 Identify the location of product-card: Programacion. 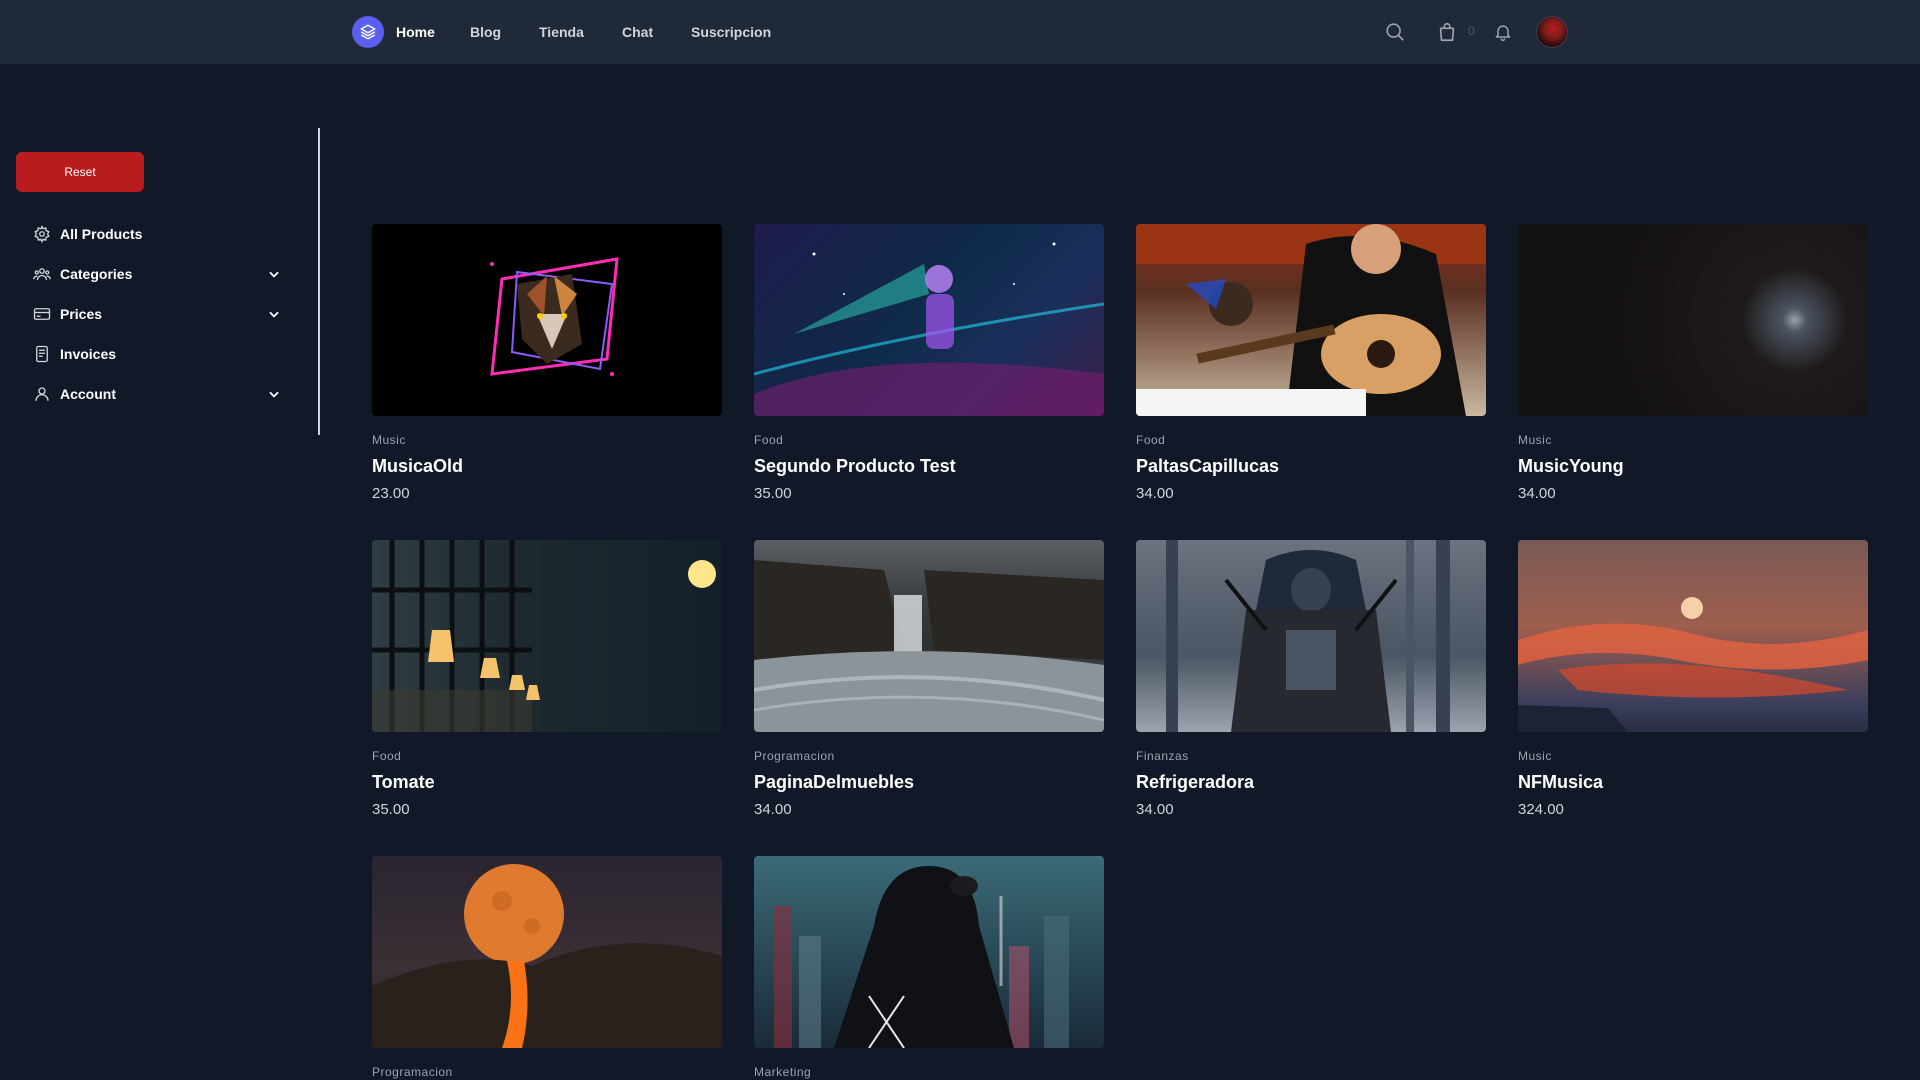
(547, 968).